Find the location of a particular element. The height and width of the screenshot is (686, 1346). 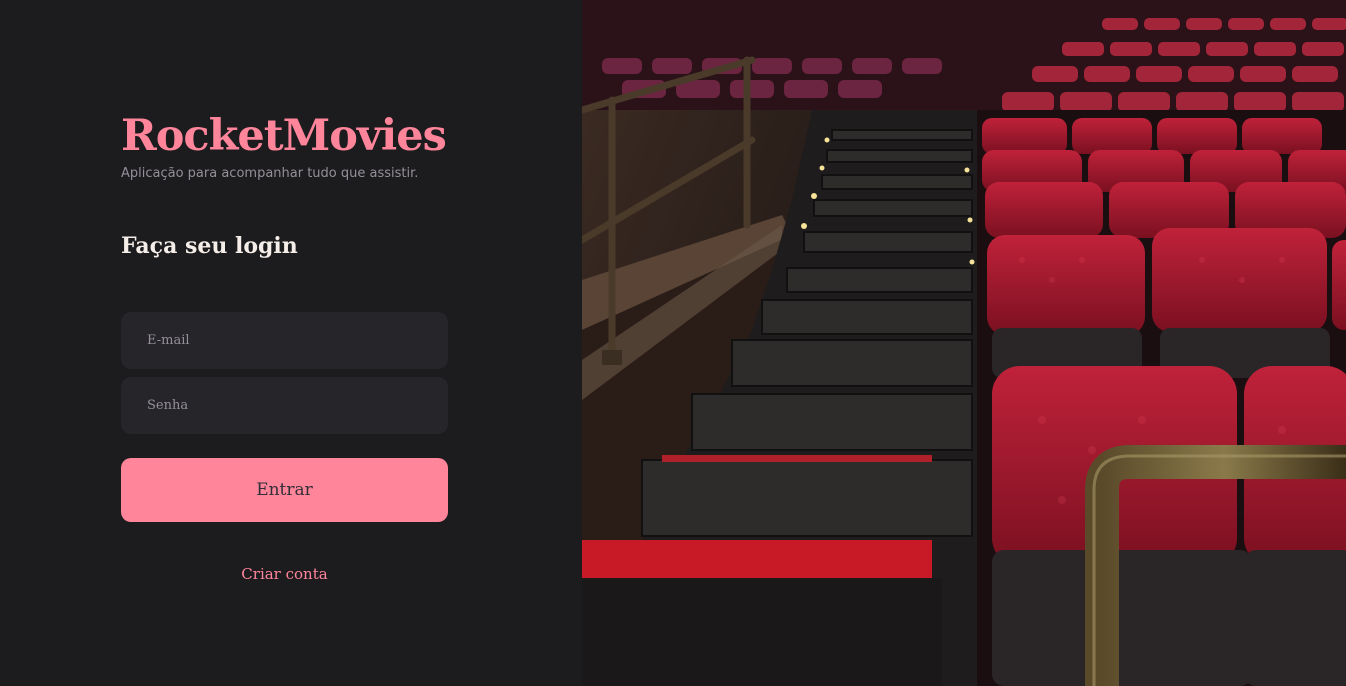

password-input is located at coordinates (284, 405).